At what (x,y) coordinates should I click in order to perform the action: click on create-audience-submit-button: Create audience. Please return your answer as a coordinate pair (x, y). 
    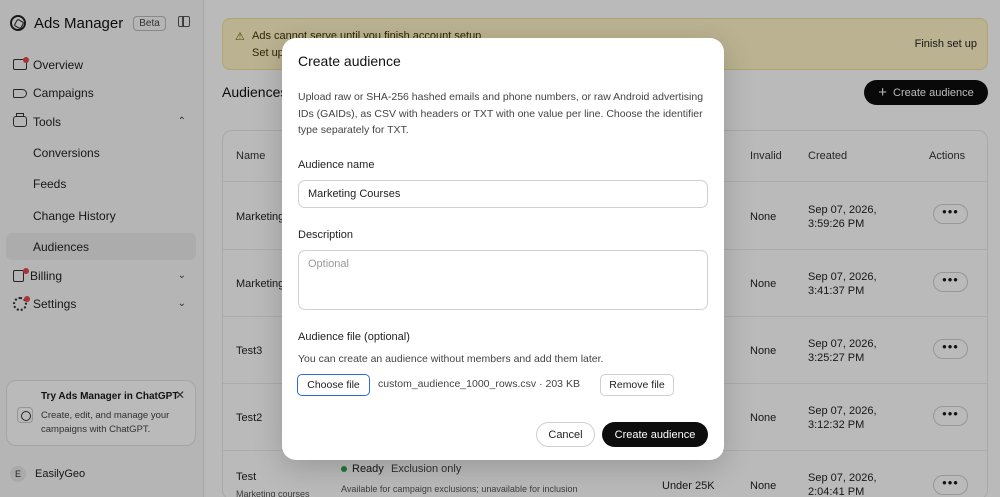
    Looking at the image, I should click on (655, 434).